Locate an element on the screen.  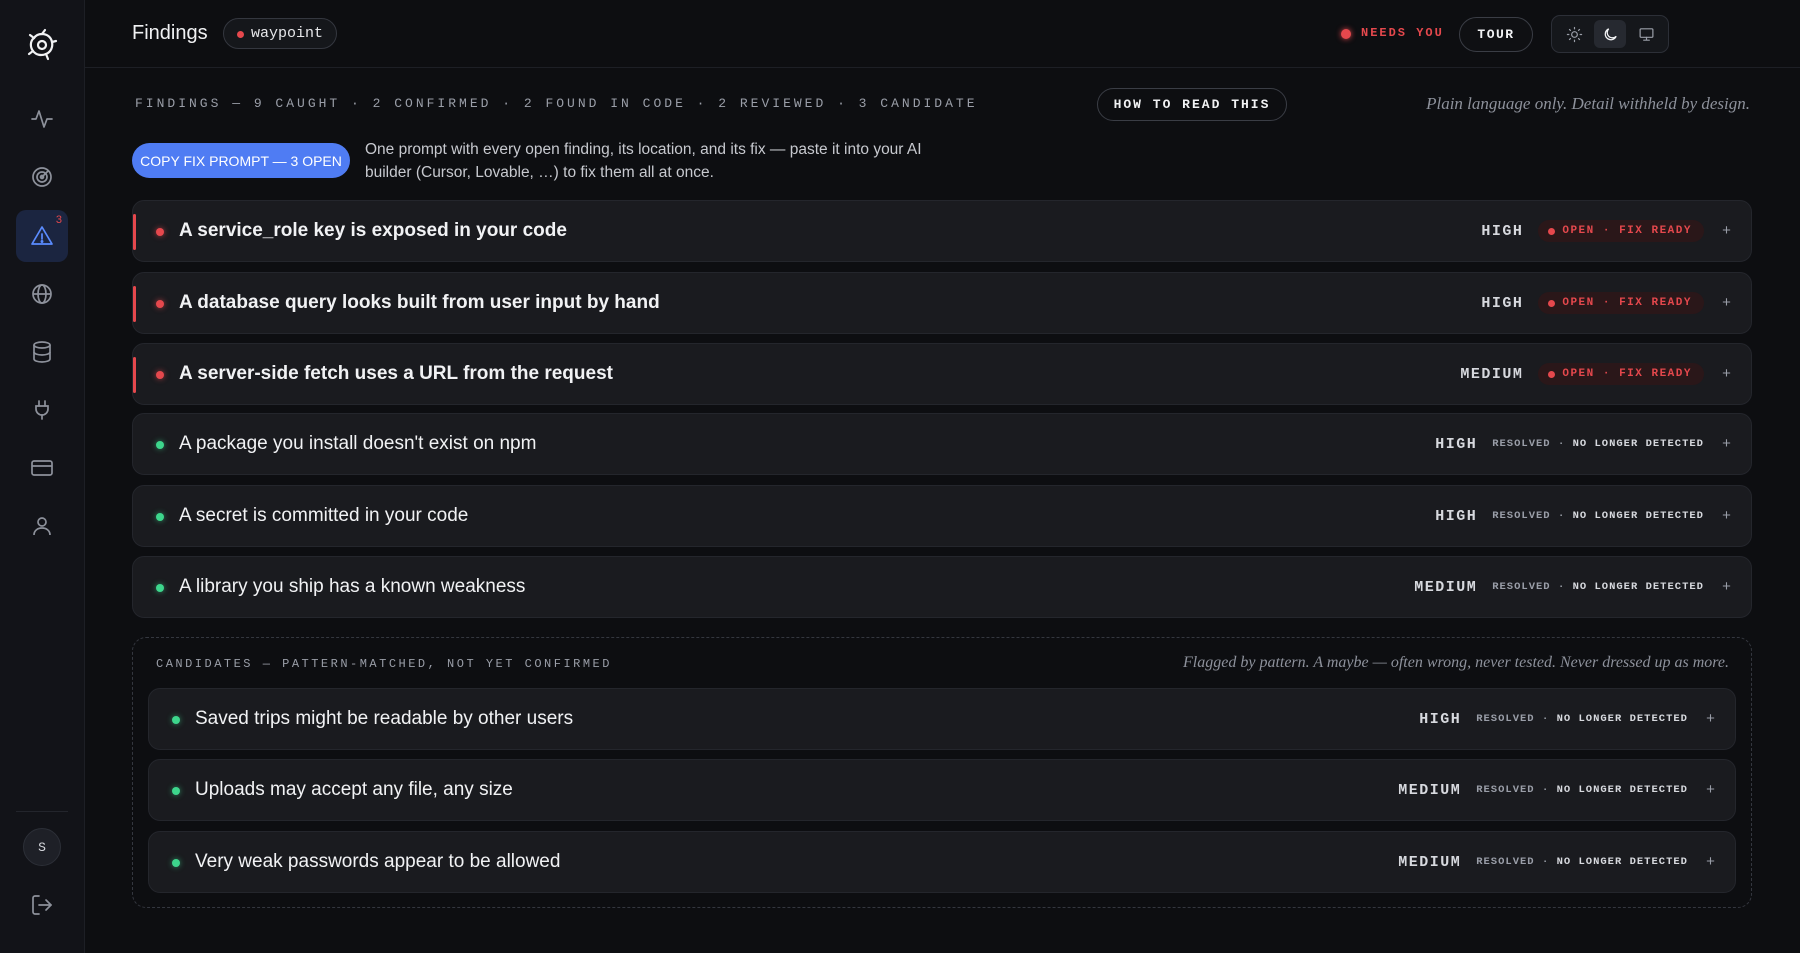
nav-billing is located at coordinates (42, 468).